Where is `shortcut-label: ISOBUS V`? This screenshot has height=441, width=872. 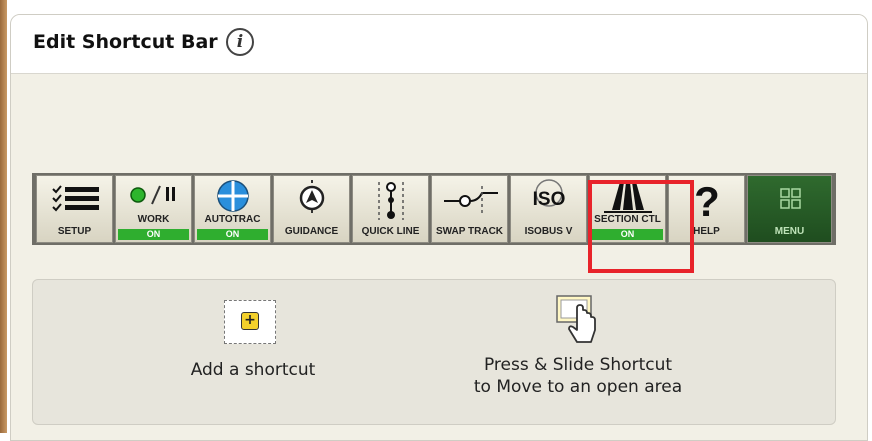 shortcut-label: ISOBUS V is located at coordinates (548, 231).